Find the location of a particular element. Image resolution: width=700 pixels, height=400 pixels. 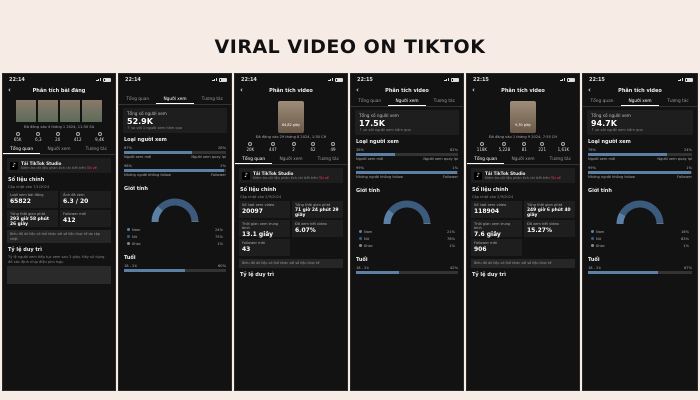

legend-value: 24% is located at coordinates (219, 229).